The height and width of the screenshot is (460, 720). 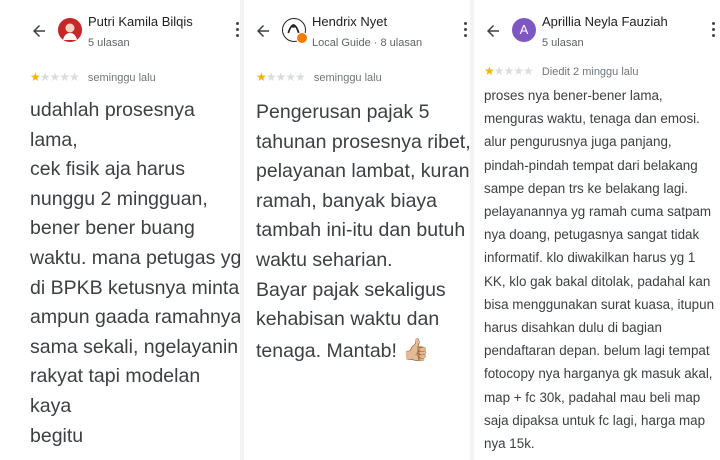 What do you see at coordinates (349, 21) in the screenshot?
I see `author-name: Hendrix Nyet` at bounding box center [349, 21].